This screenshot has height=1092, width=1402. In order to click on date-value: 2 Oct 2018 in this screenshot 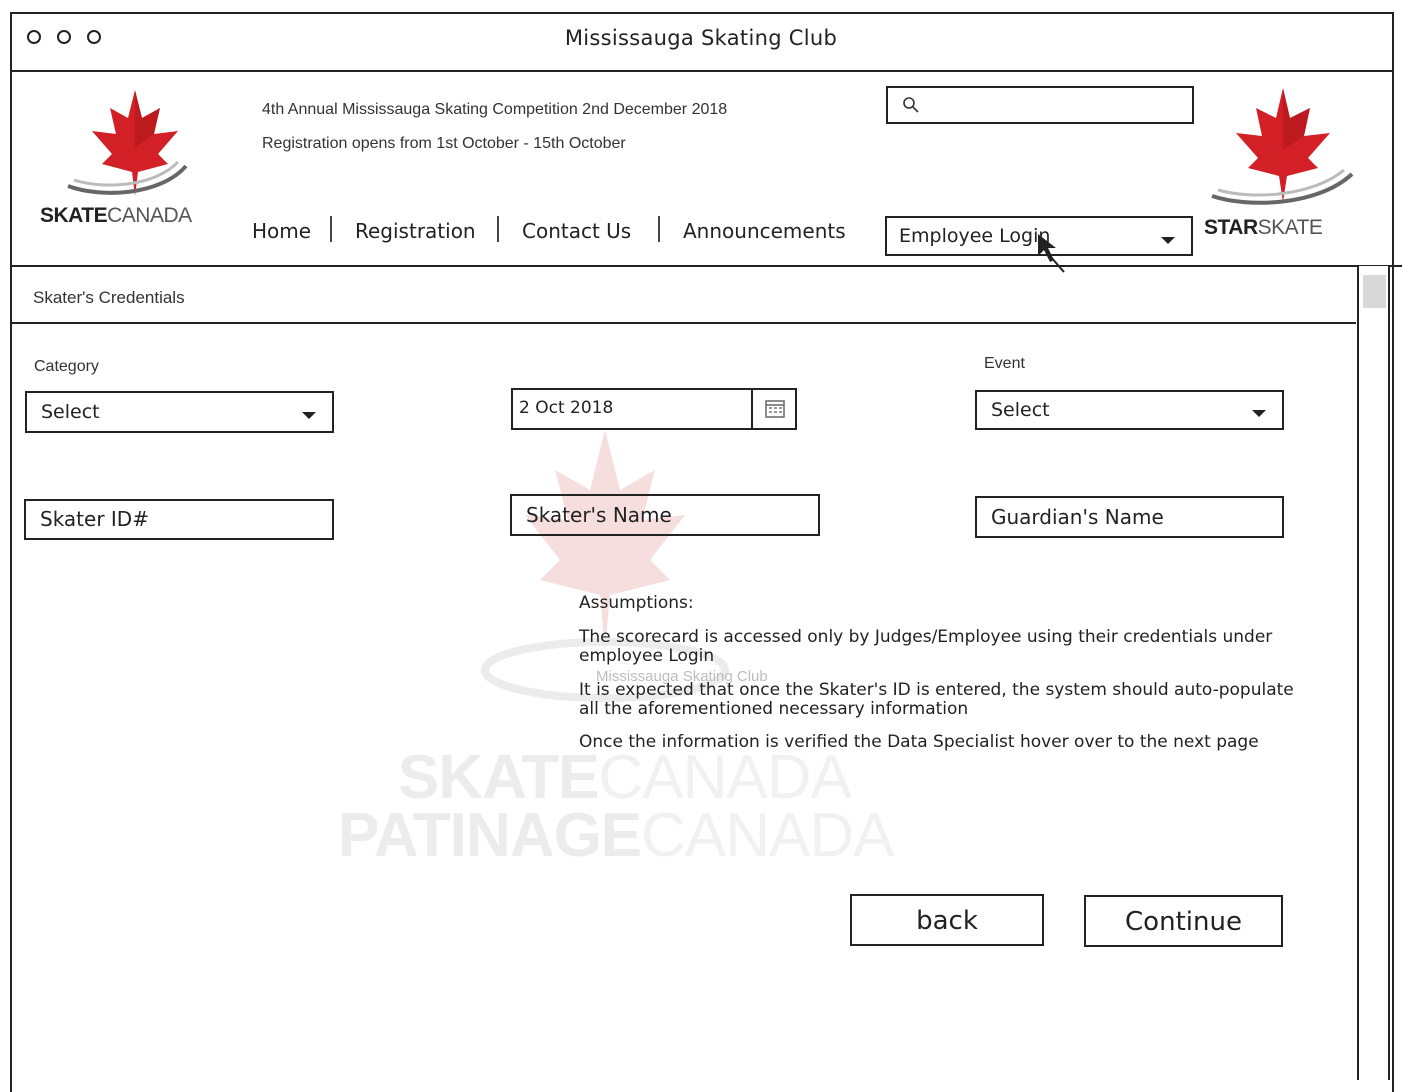, I will do `click(566, 408)`.